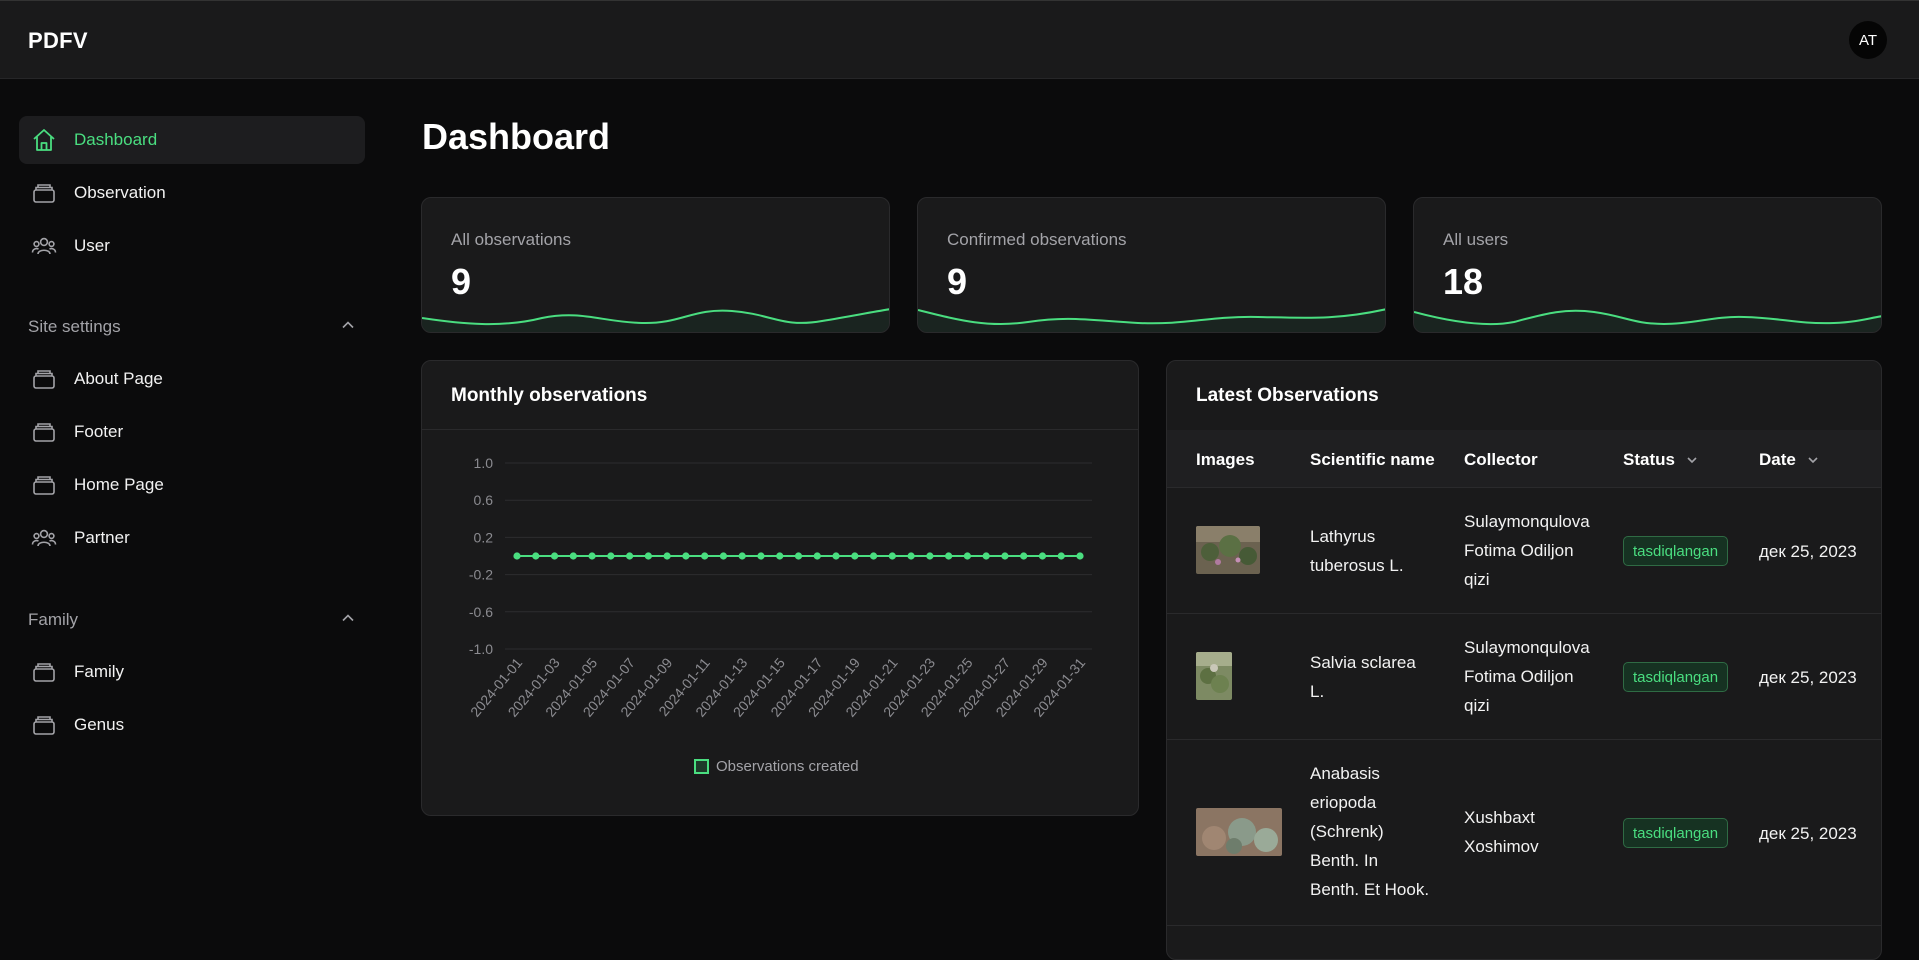 This screenshot has width=1919, height=960. Describe the element at coordinates (44, 140) in the screenshot. I see `home-icon` at that location.